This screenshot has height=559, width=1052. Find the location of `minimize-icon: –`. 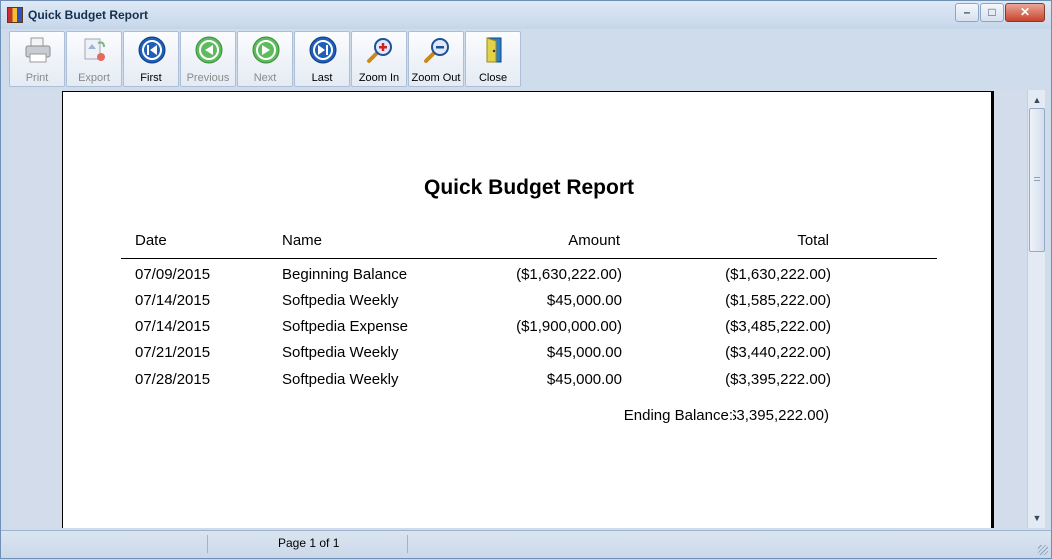

minimize-icon: – is located at coordinates (967, 12).